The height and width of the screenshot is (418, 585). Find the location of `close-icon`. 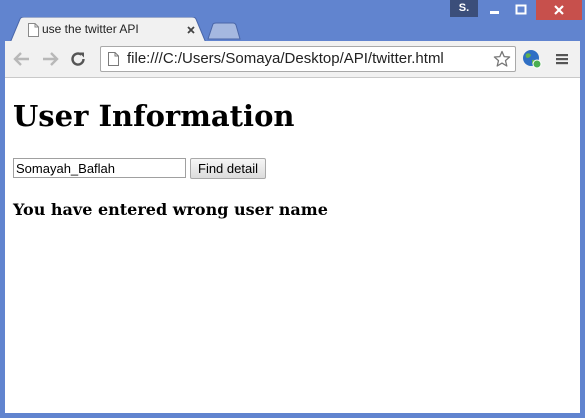

close-icon is located at coordinates (559, 10).